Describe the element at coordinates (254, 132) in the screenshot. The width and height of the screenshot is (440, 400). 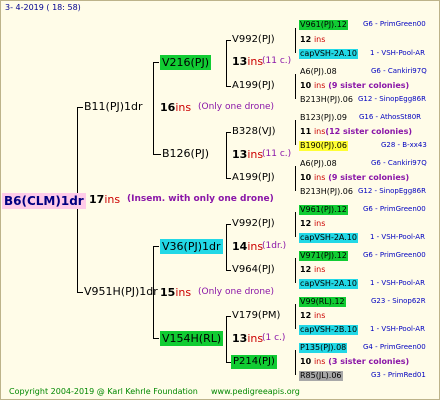
I see `gen3-queen-3: B328(VJ)` at that location.